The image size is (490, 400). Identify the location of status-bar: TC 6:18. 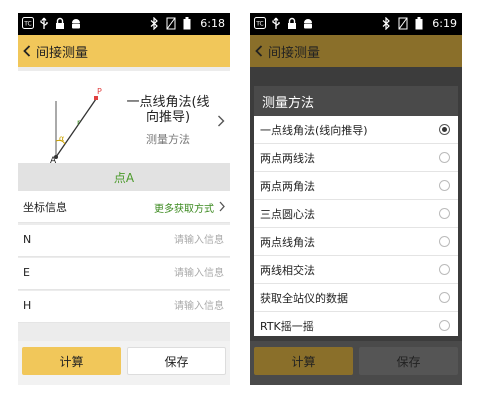
(124, 24).